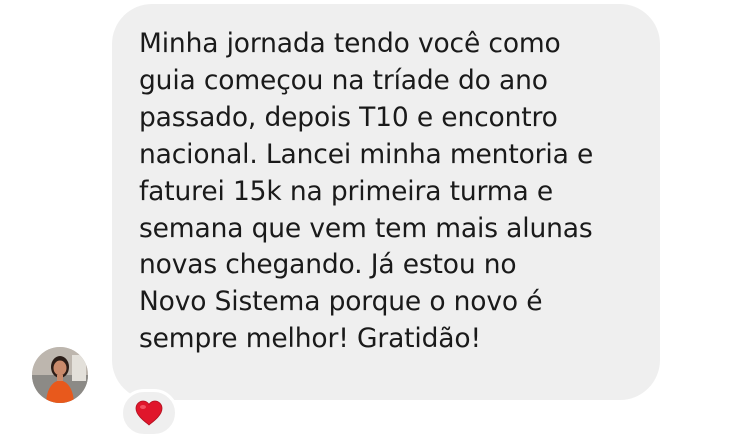 The width and height of the screenshot is (750, 437). I want to click on reaction-badge, so click(149, 413).